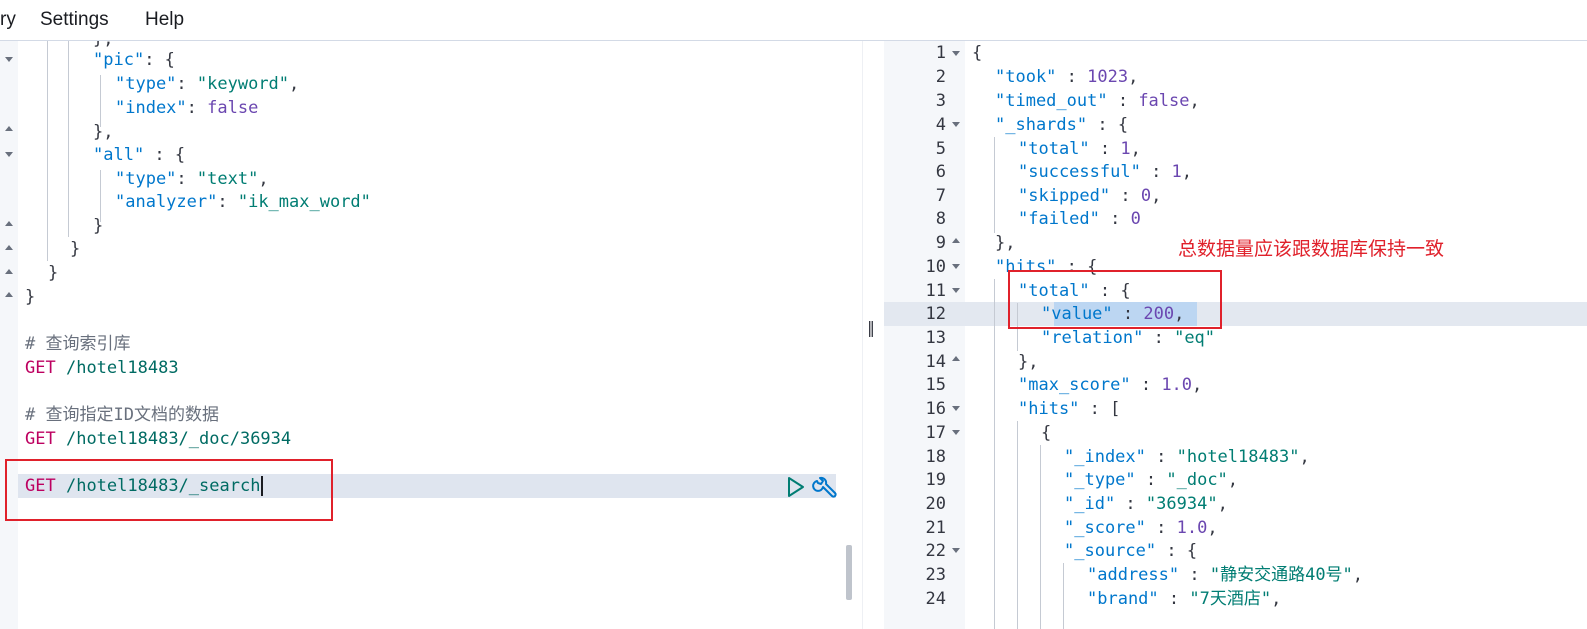 This screenshot has height=629, width=1587. I want to click on json-key: "took", so click(1026, 77).